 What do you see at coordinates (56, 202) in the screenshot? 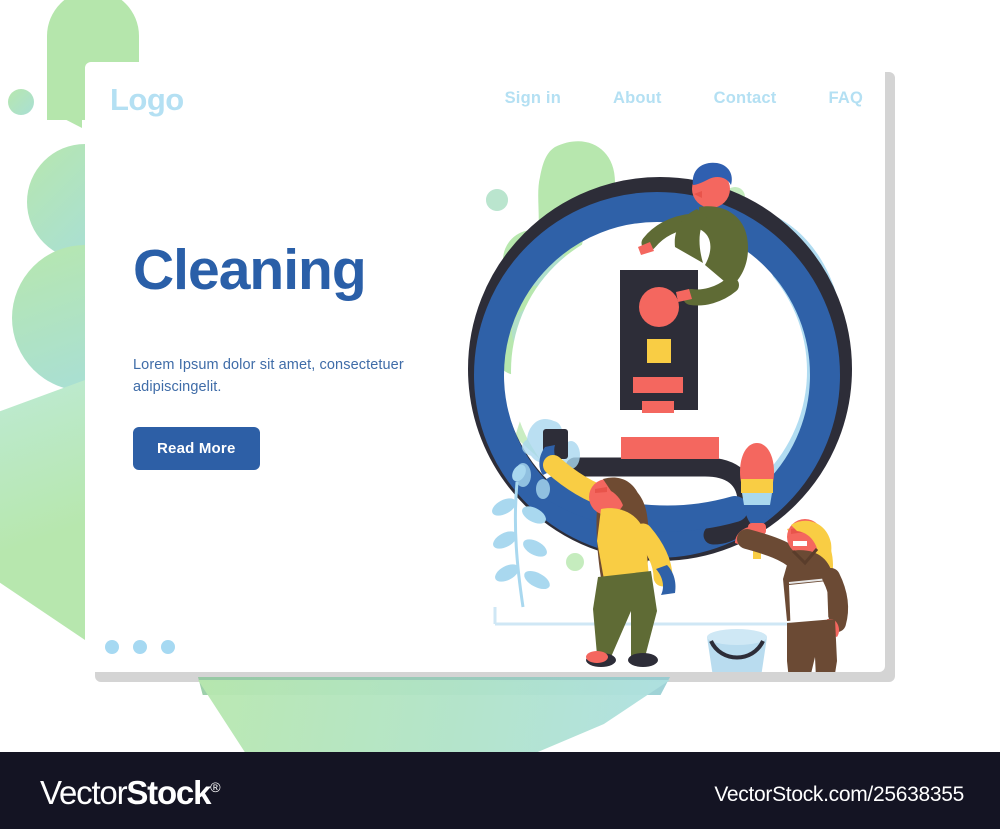
I see `decor-green-half-circle-top` at bounding box center [56, 202].